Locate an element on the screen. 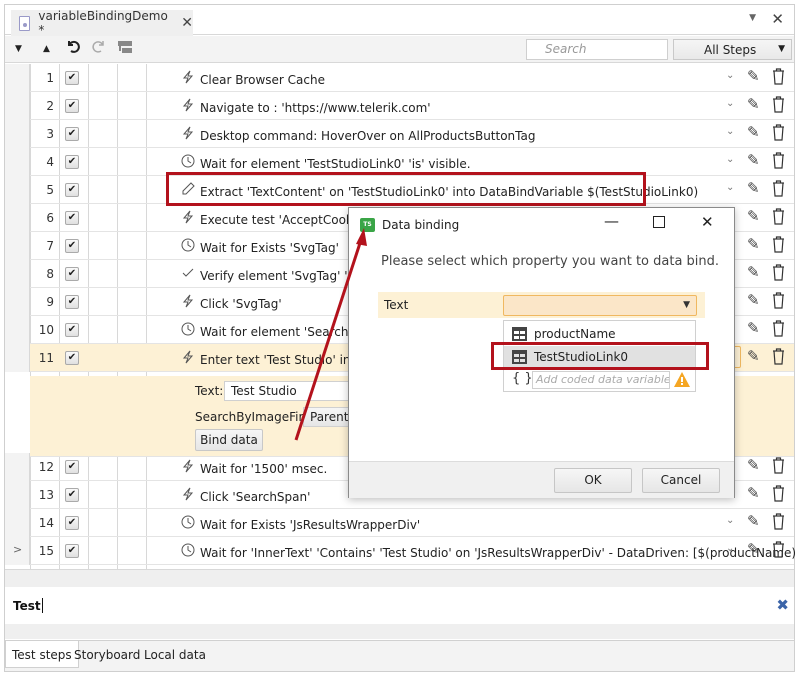 The width and height of the screenshot is (799, 676). property-binding-dropdown: ▼ is located at coordinates (600, 305).